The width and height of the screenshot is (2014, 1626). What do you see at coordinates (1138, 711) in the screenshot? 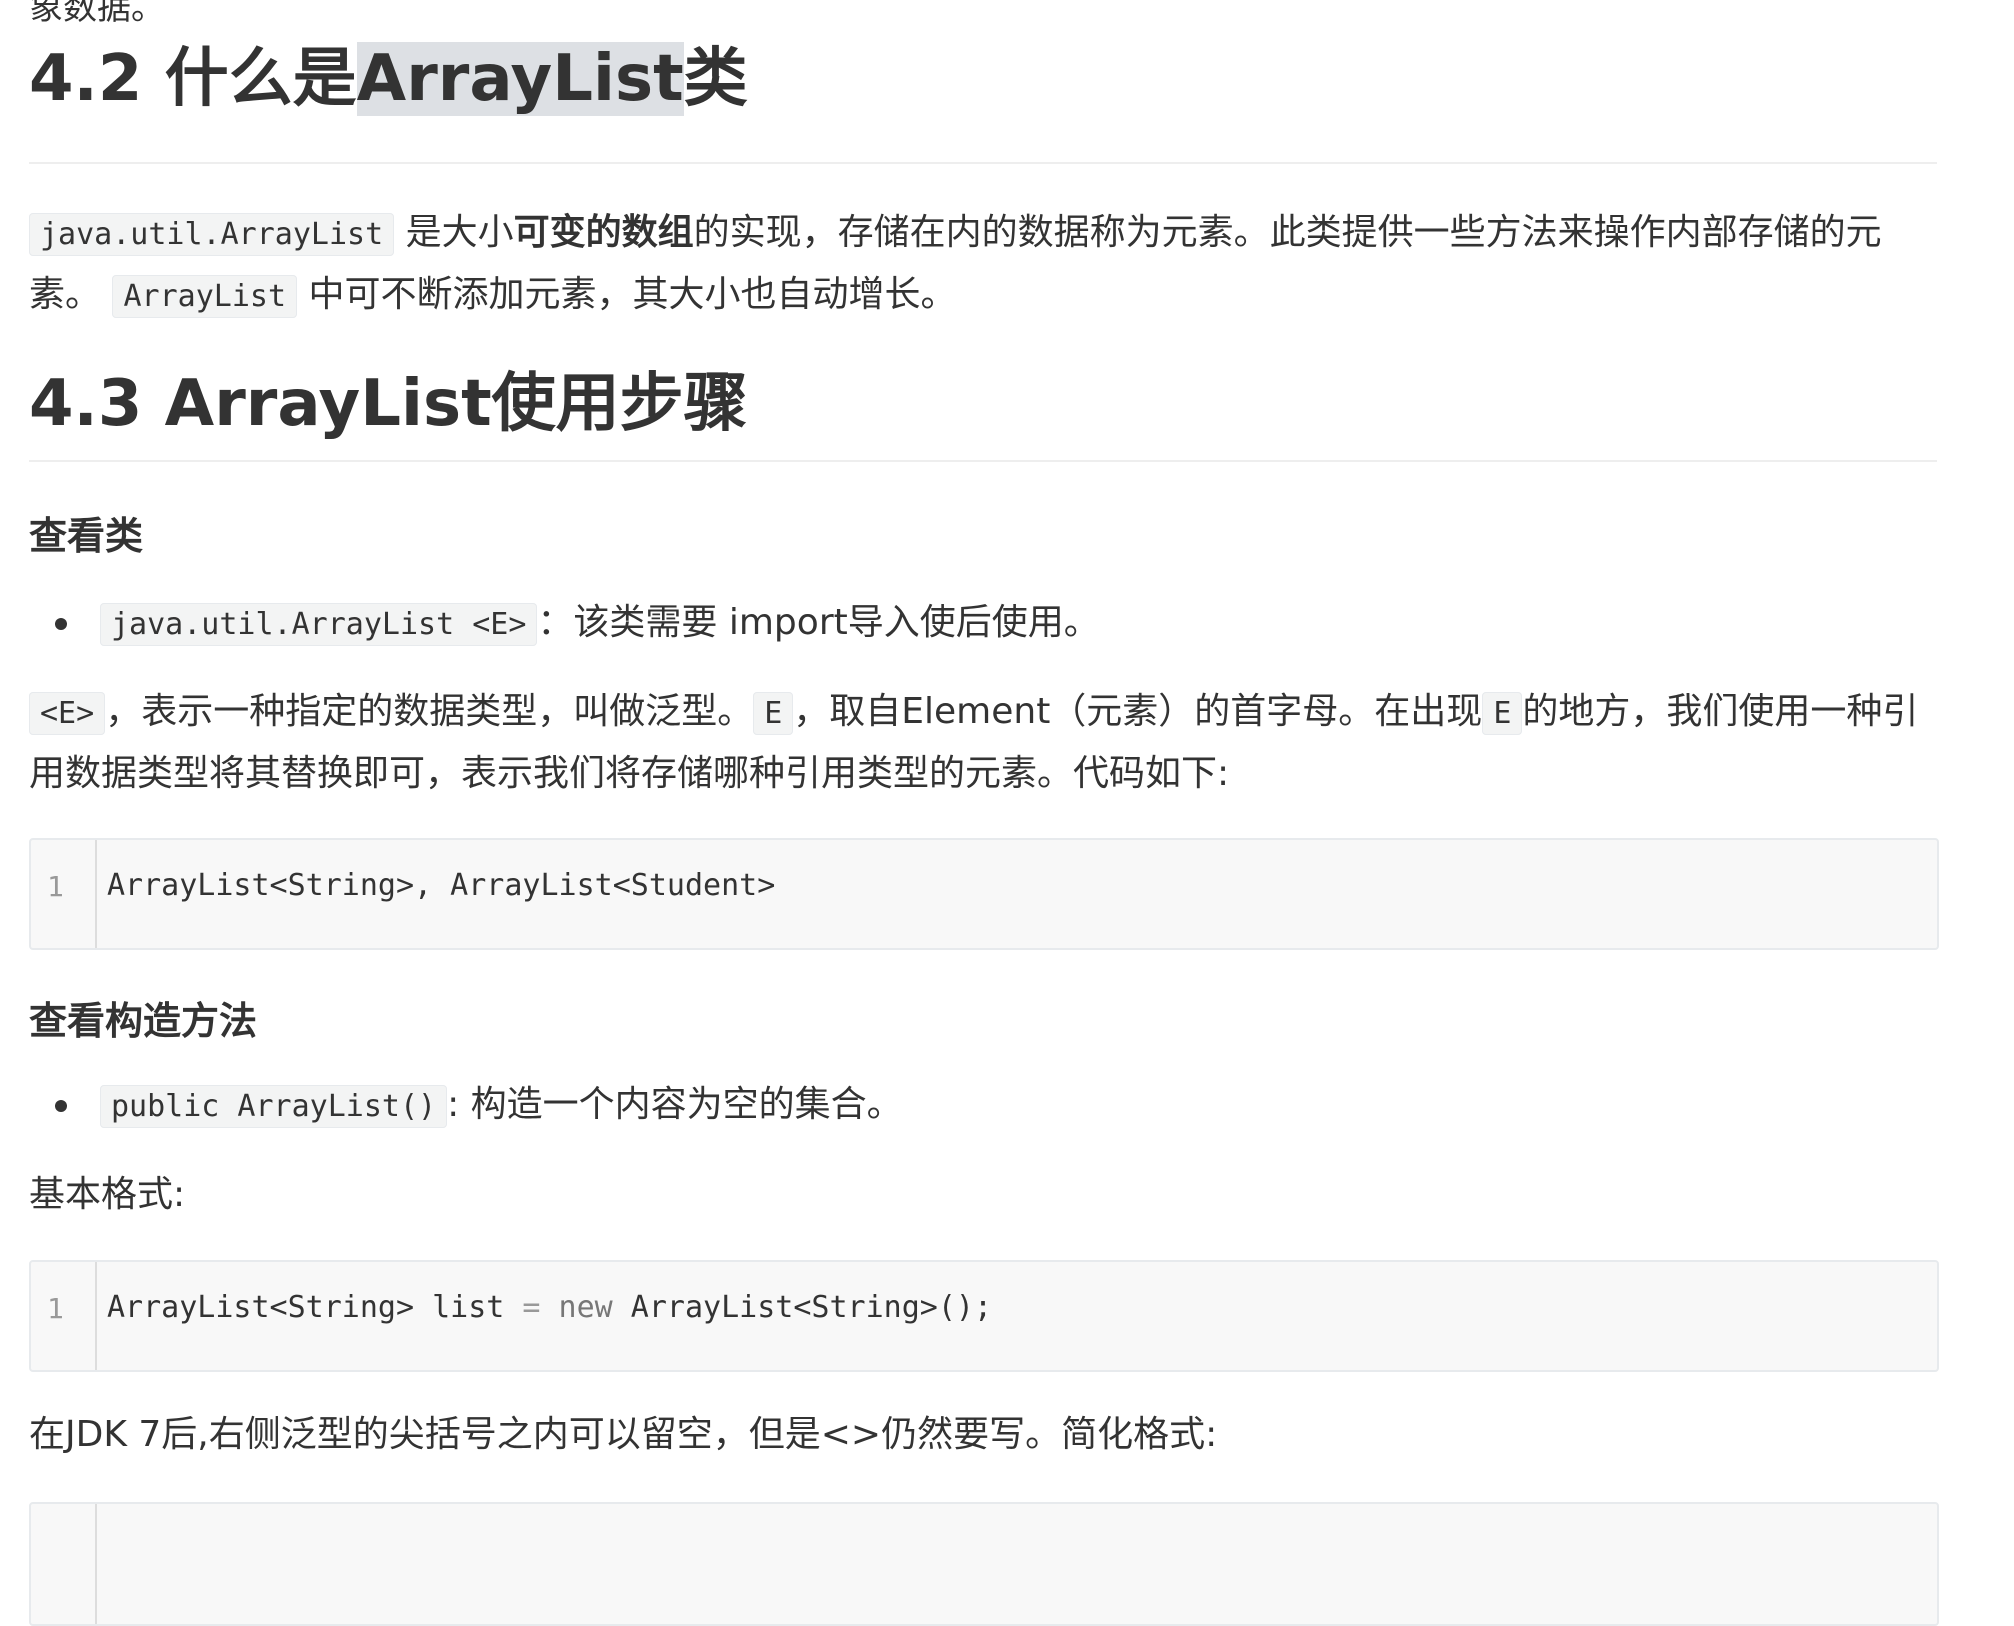
I see `text: ，取自Element（元素）的首字母。在出现` at bounding box center [1138, 711].